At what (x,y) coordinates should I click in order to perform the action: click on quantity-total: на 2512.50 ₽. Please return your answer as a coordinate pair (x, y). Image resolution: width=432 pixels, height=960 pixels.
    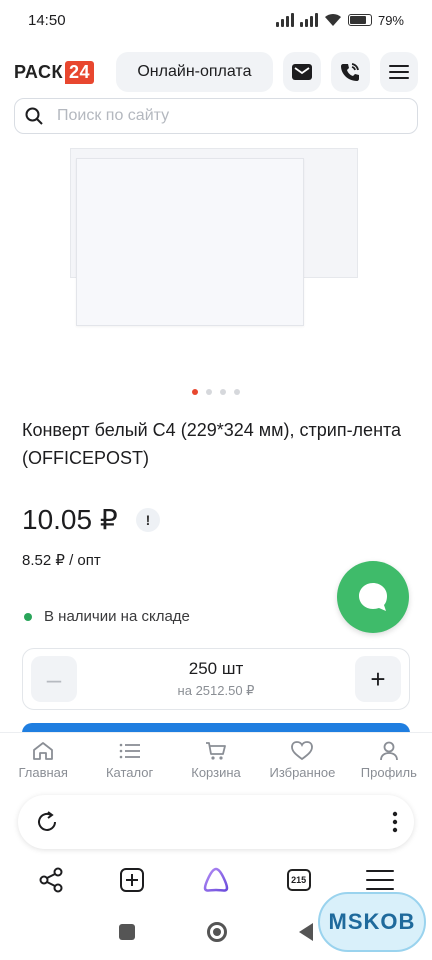
    Looking at the image, I should click on (216, 690).